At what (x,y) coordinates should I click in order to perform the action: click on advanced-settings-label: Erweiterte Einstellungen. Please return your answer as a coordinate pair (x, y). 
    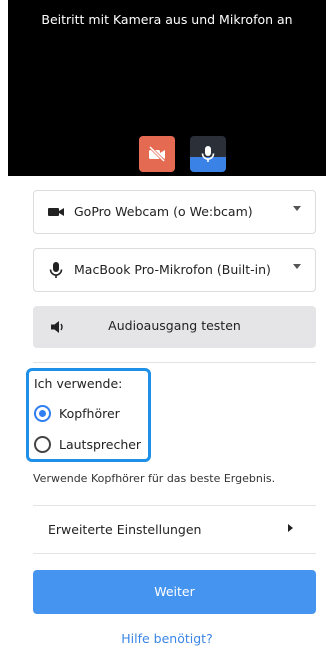
    Looking at the image, I should click on (125, 529).